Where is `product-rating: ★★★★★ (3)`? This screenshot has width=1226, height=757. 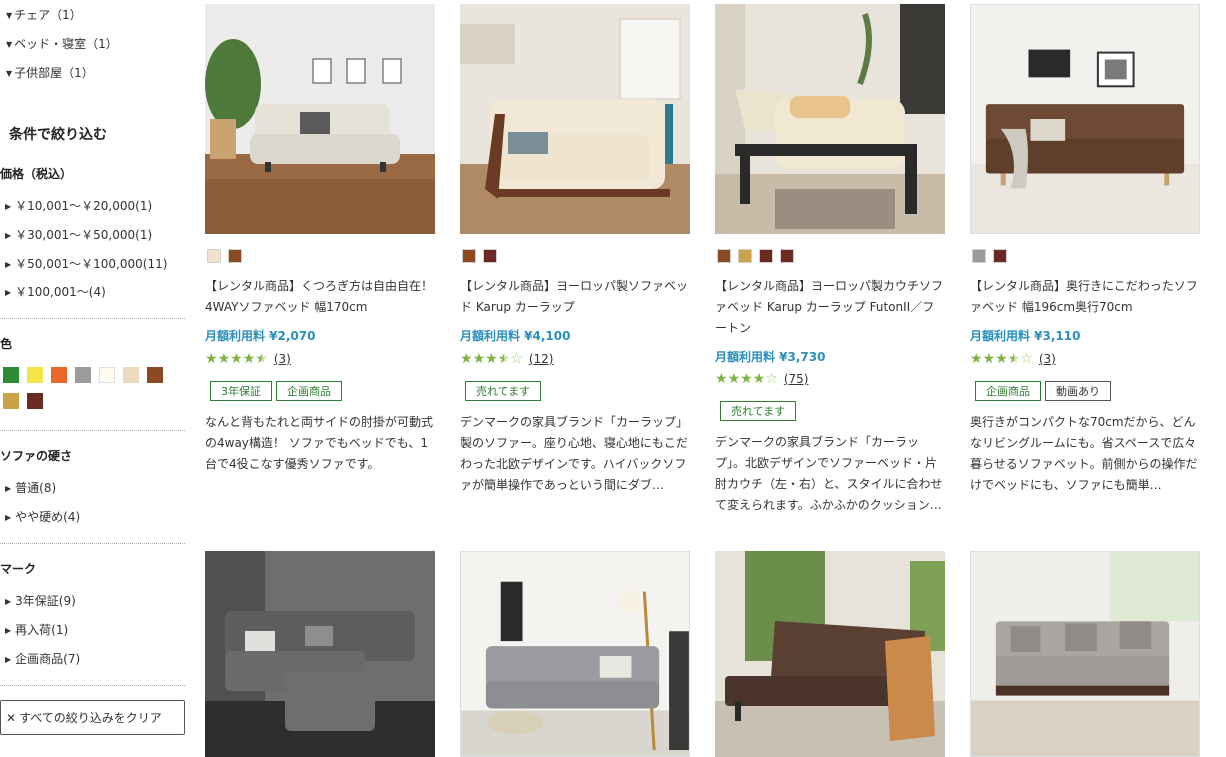 product-rating: ★★★★★ (3) is located at coordinates (248, 359).